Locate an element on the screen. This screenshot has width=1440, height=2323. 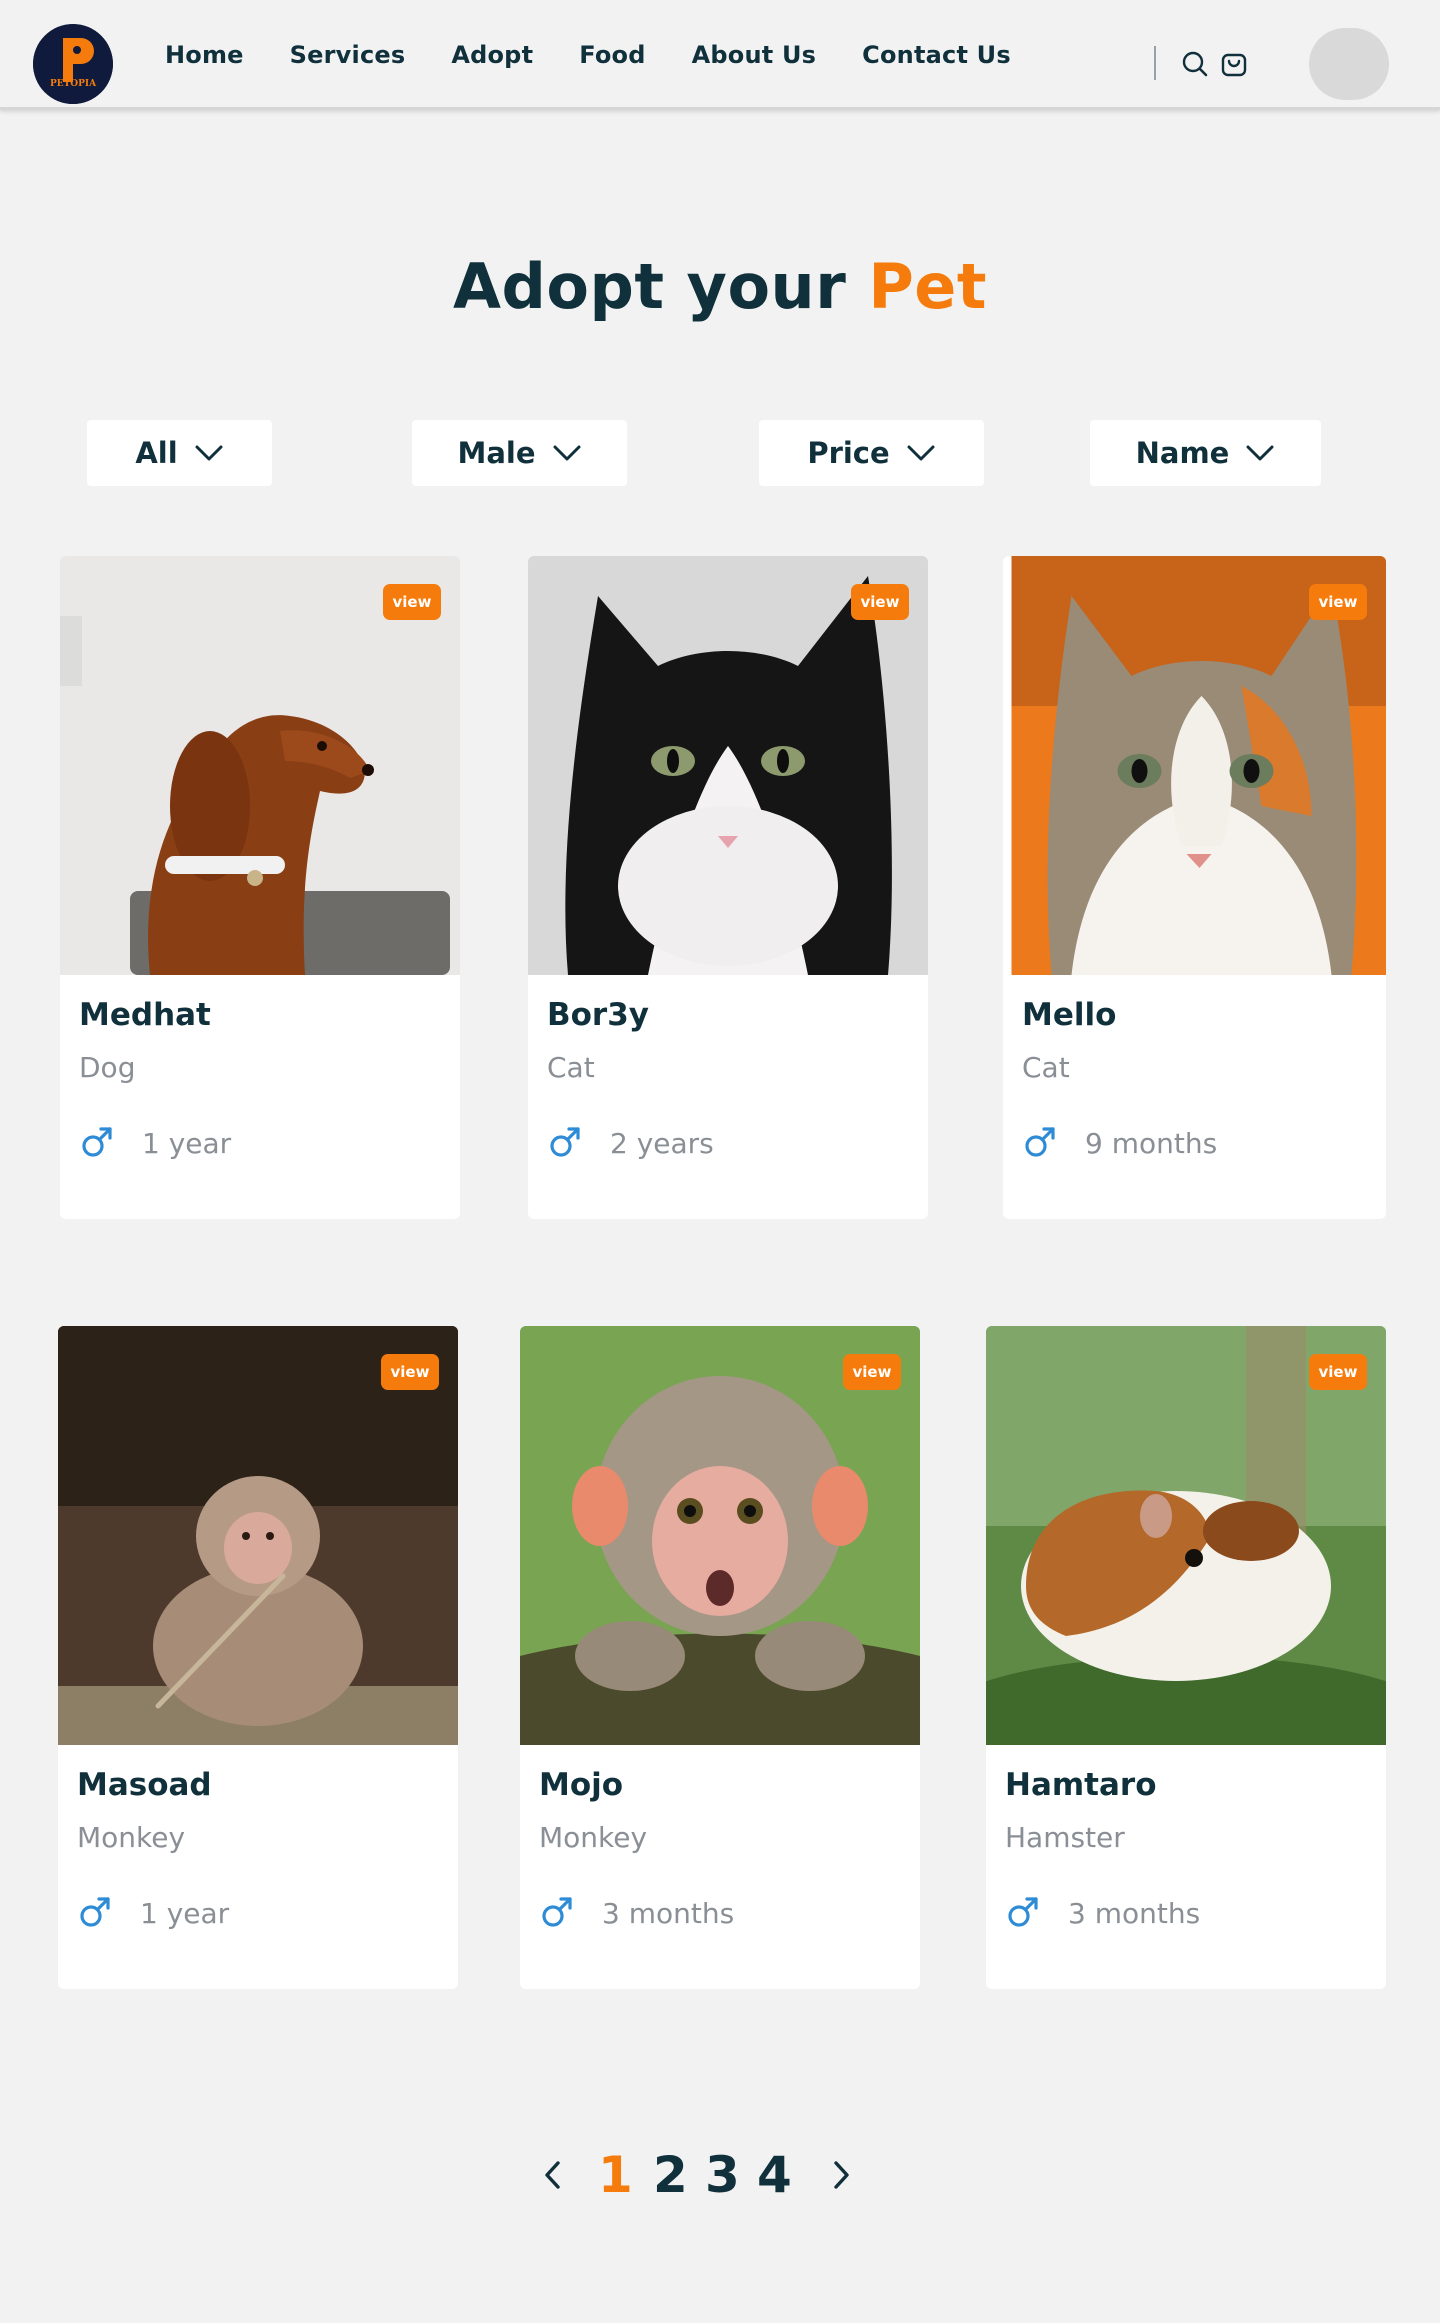
filter-gender-dropdown: Male is located at coordinates (519, 453).